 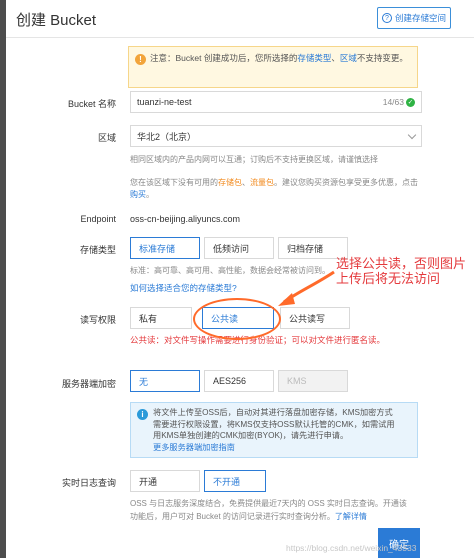 I want to click on region-package-hint: 您在该区域下没有可用的存储包、流量包。建议您购买资源包享受更多优惠，点击购买。, so click(x=274, y=188).